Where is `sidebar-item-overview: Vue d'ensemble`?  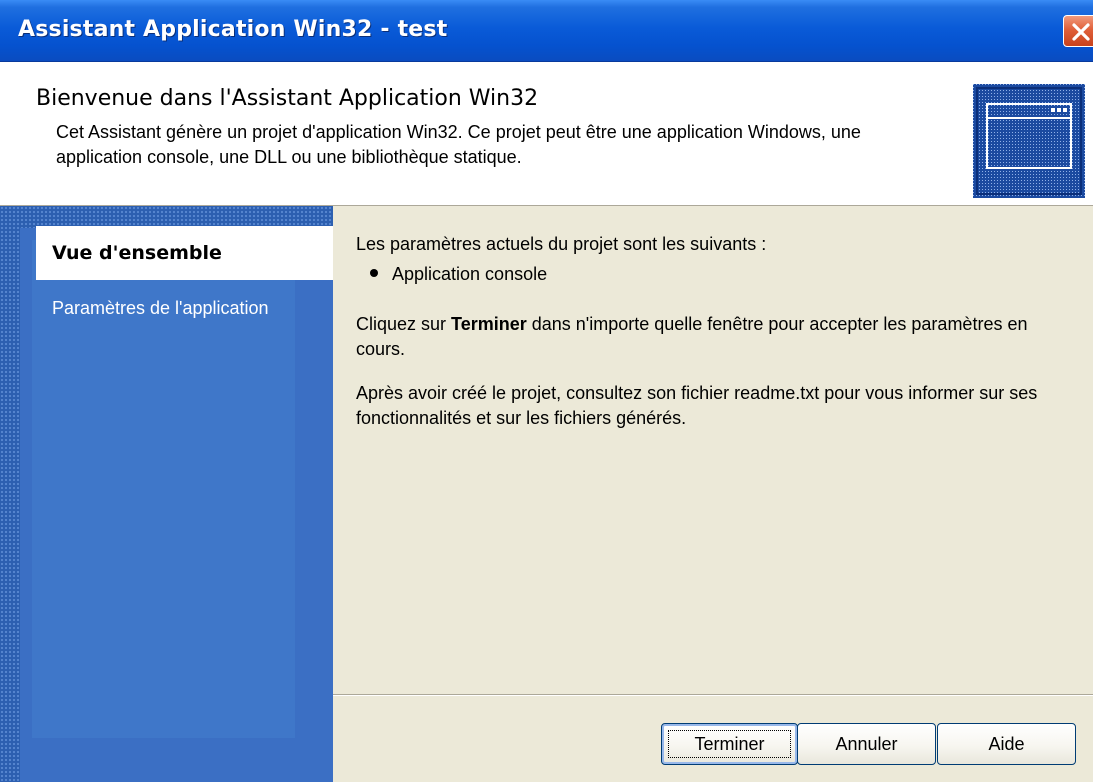 sidebar-item-overview: Vue d'ensemble is located at coordinates (184, 253).